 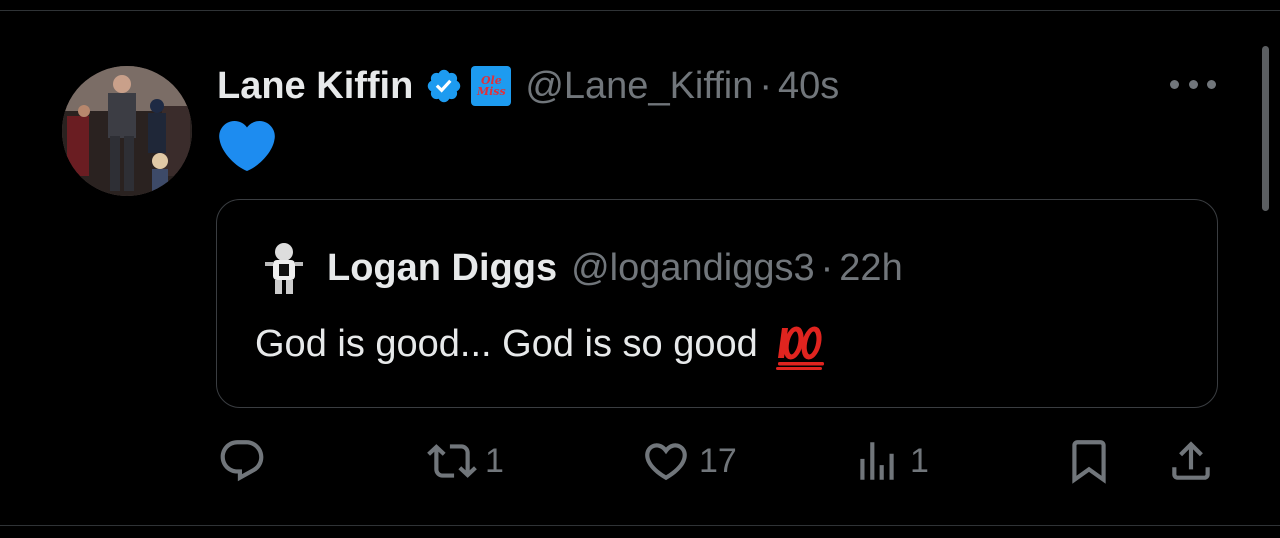 I want to click on affiliate-badge-text: Ole Miss, so click(x=491, y=86).